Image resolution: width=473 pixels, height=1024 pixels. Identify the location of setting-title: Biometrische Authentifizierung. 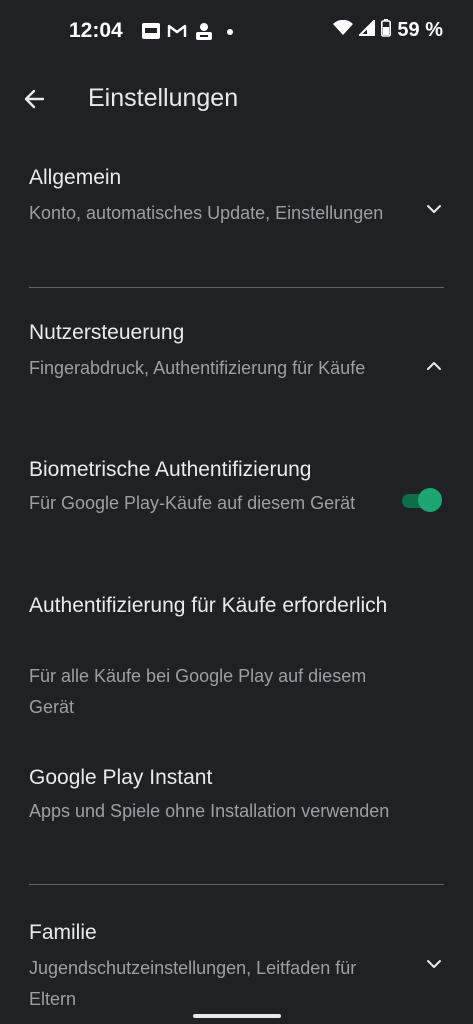
(170, 469).